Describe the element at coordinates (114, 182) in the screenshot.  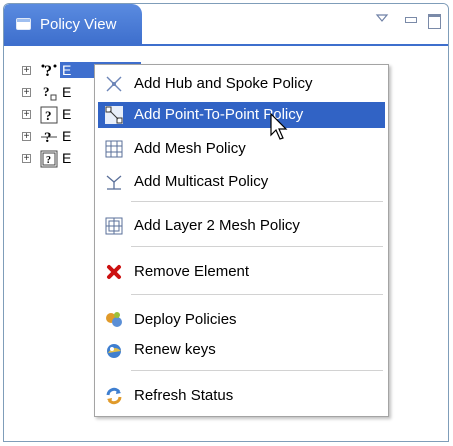
I see `multicast-icon` at that location.